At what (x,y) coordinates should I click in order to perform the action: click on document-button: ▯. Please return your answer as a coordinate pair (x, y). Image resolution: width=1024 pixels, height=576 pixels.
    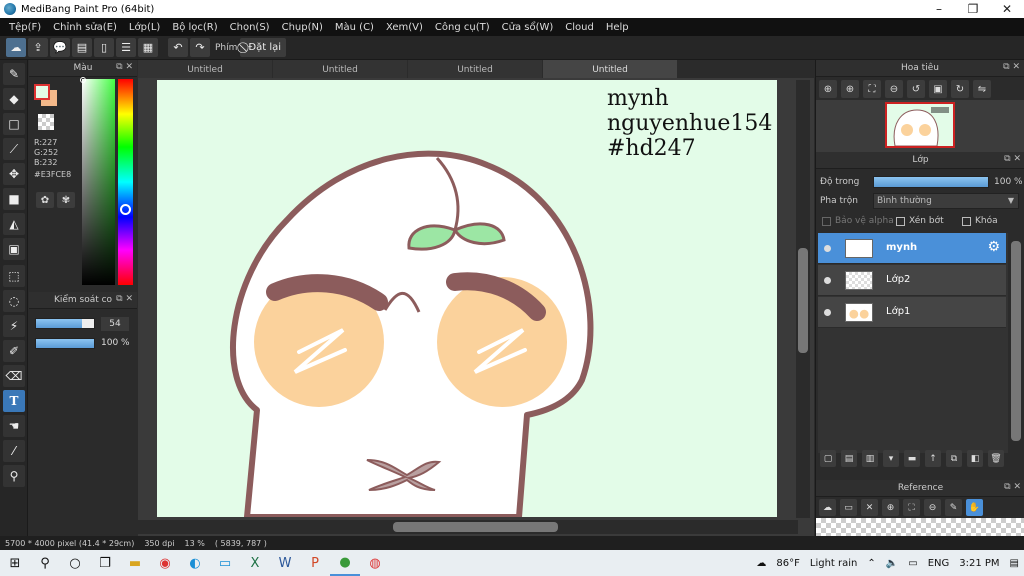
    Looking at the image, I should click on (104, 47).